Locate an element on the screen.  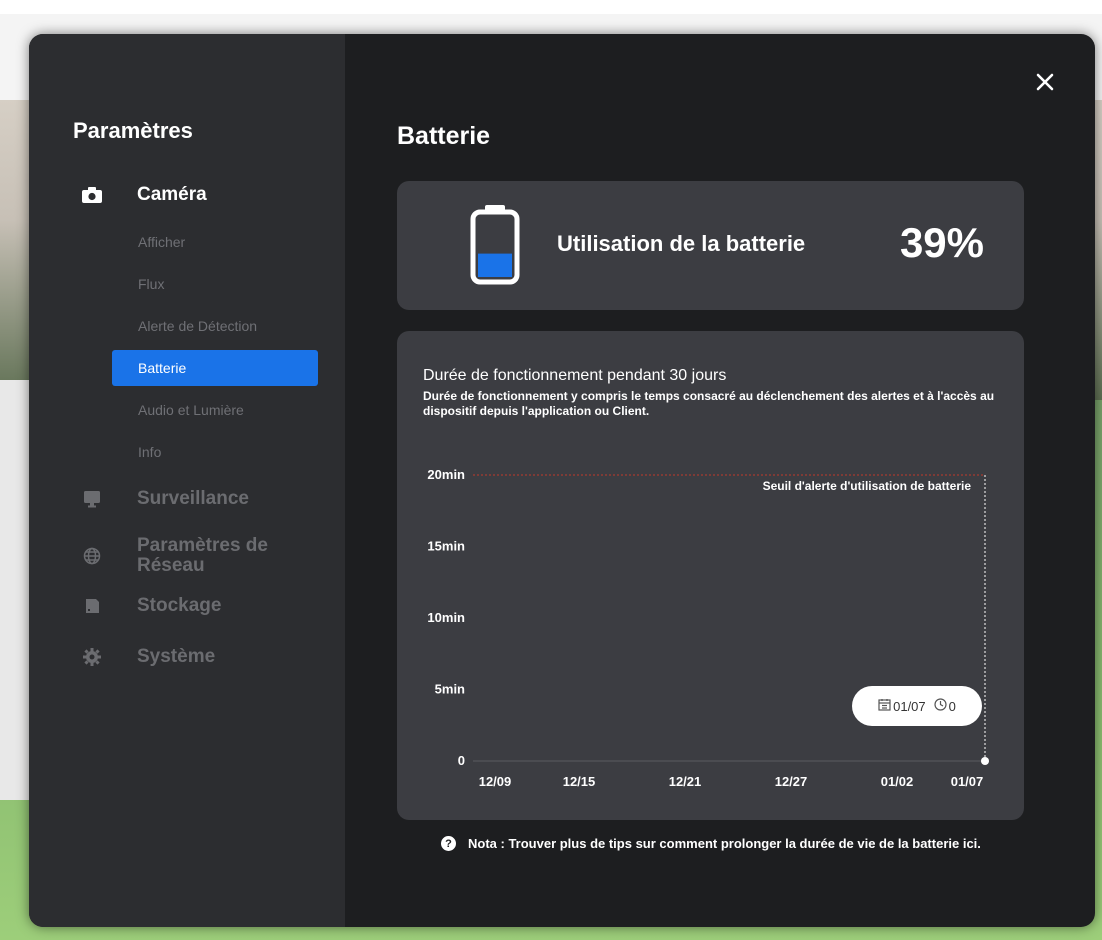
y-tick-label: 15min is located at coordinates (446, 546).